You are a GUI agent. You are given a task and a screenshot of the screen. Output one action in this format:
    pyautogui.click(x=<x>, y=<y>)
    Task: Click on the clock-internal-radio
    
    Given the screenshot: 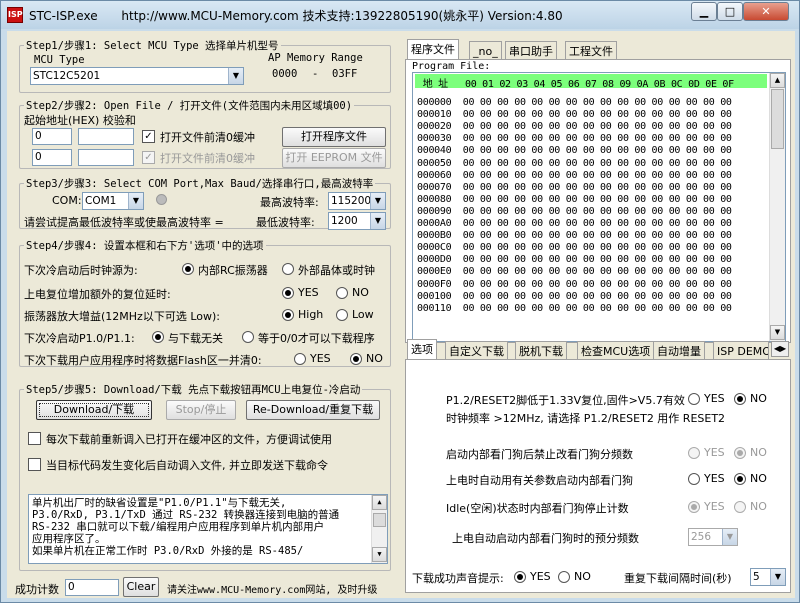 What is the action you would take?
    pyautogui.click(x=188, y=269)
    